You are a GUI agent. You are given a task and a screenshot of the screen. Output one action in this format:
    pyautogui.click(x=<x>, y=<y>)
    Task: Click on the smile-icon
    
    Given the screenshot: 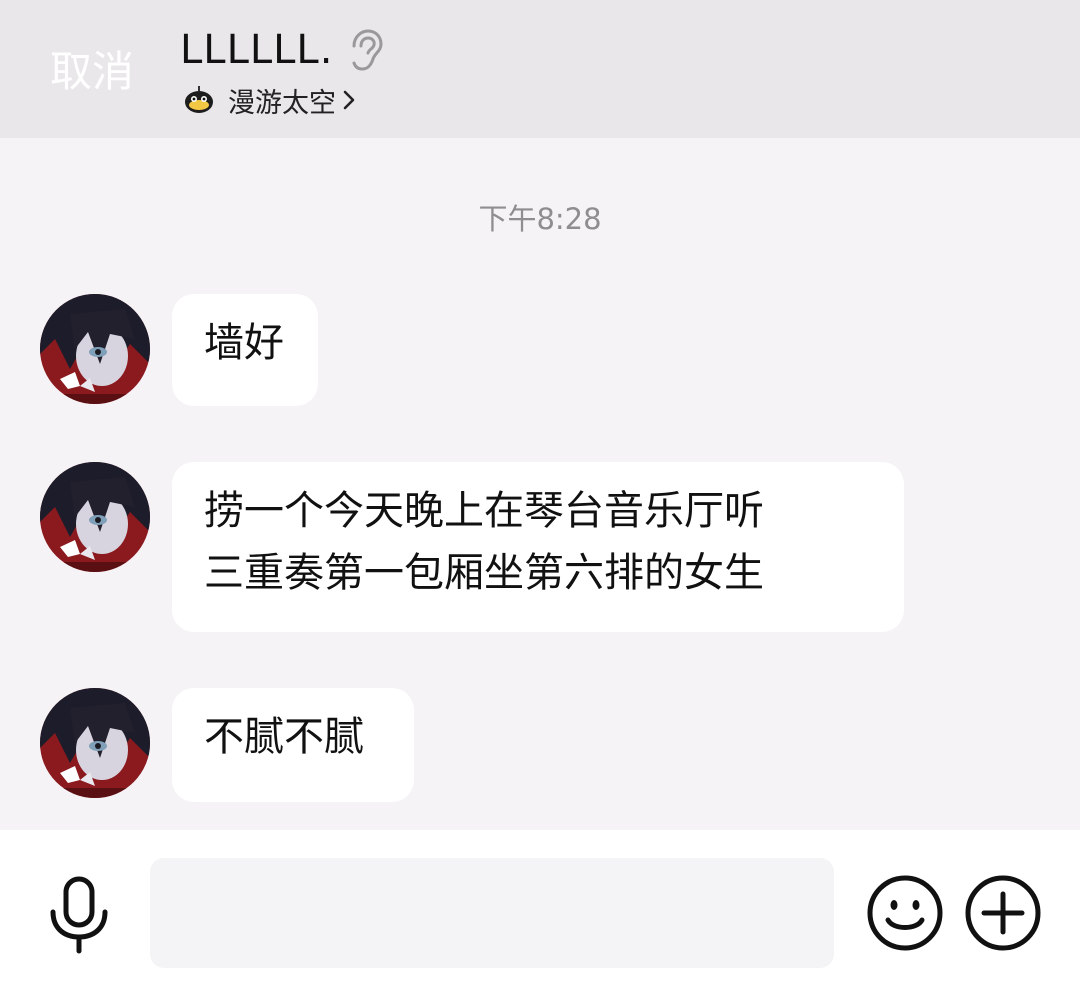 What is the action you would take?
    pyautogui.click(x=905, y=913)
    